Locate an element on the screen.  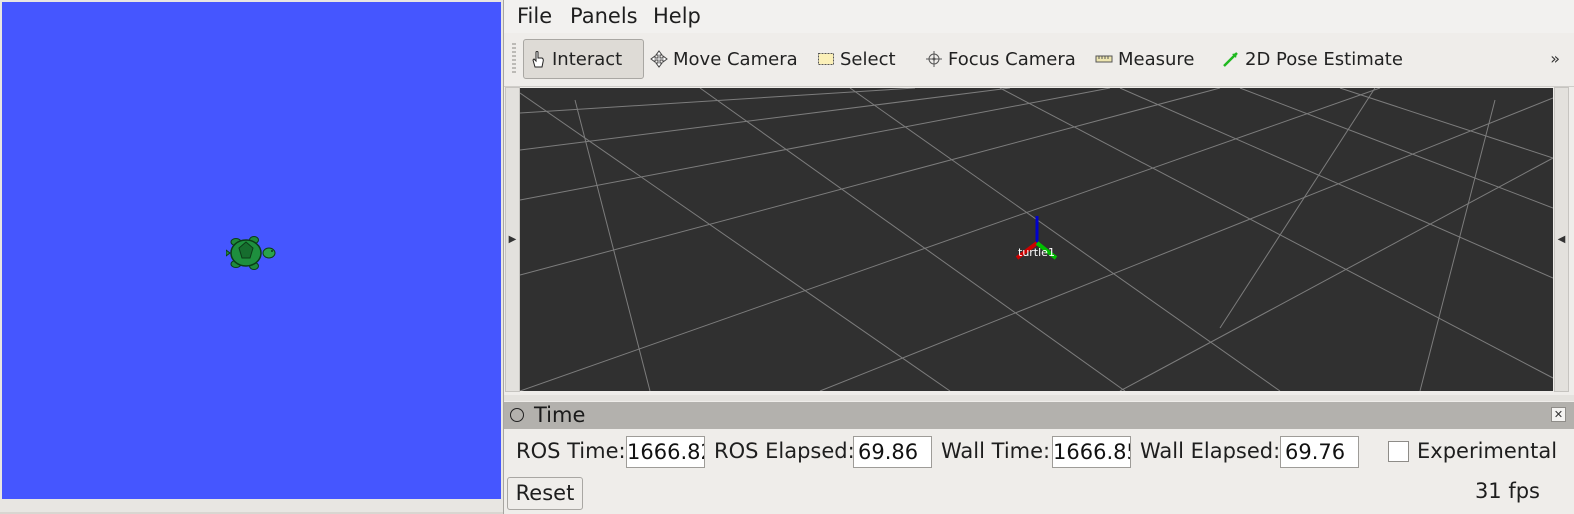
wall-elapsed-label: Wall Elapsed: is located at coordinates (1210, 451).